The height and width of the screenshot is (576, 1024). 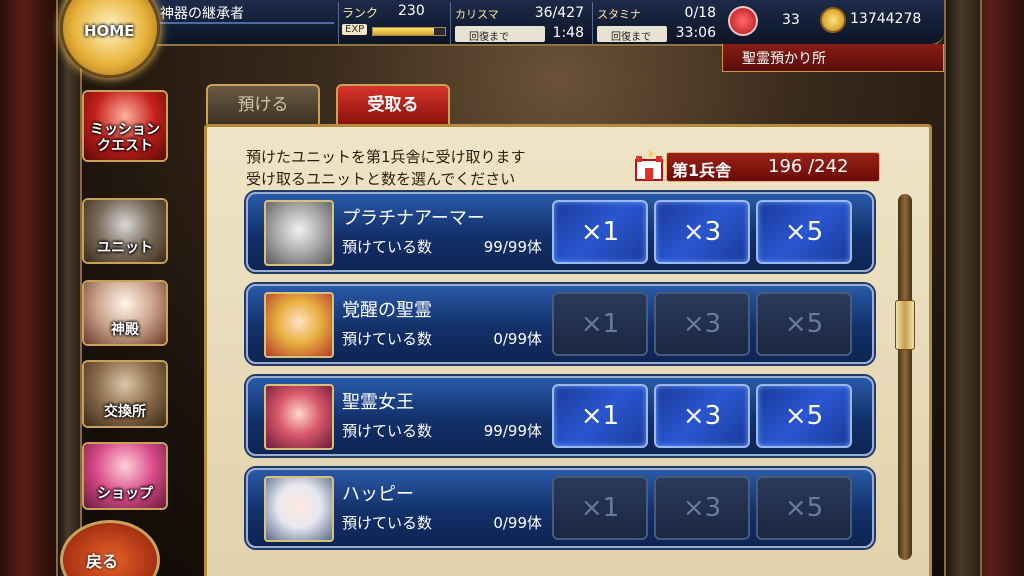 What do you see at coordinates (631, 37) in the screenshot?
I see `stamina-recover-label: 回復まで` at bounding box center [631, 37].